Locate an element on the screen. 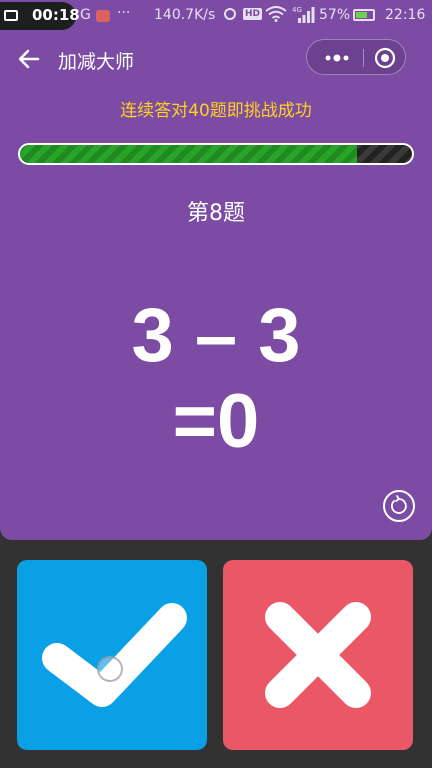  cross-icon is located at coordinates (318, 655).